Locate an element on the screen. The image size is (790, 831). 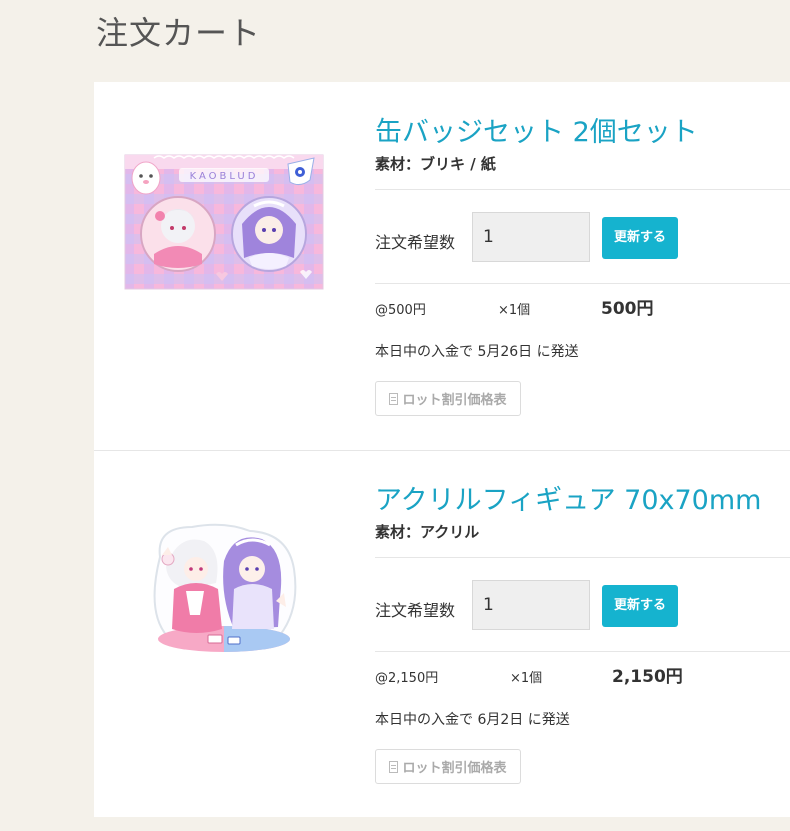
shipping-info: 本日中の入金で 5月26日 に発送 is located at coordinates (477, 352).